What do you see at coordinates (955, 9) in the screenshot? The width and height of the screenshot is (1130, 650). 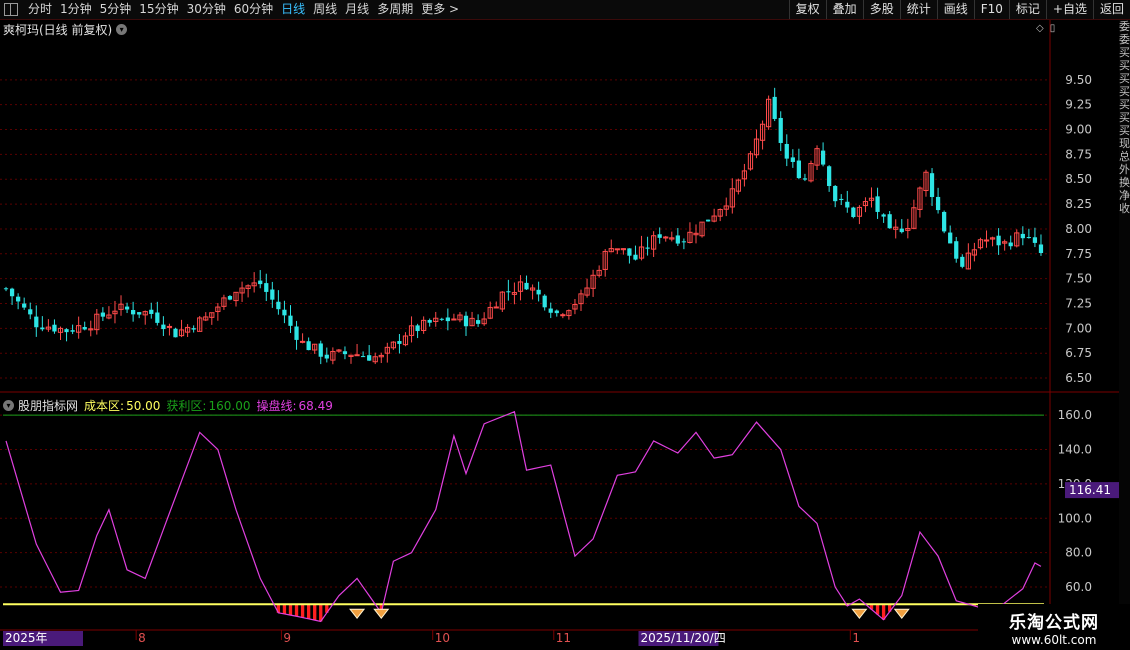 I see `tool-button-4: 画线` at bounding box center [955, 9].